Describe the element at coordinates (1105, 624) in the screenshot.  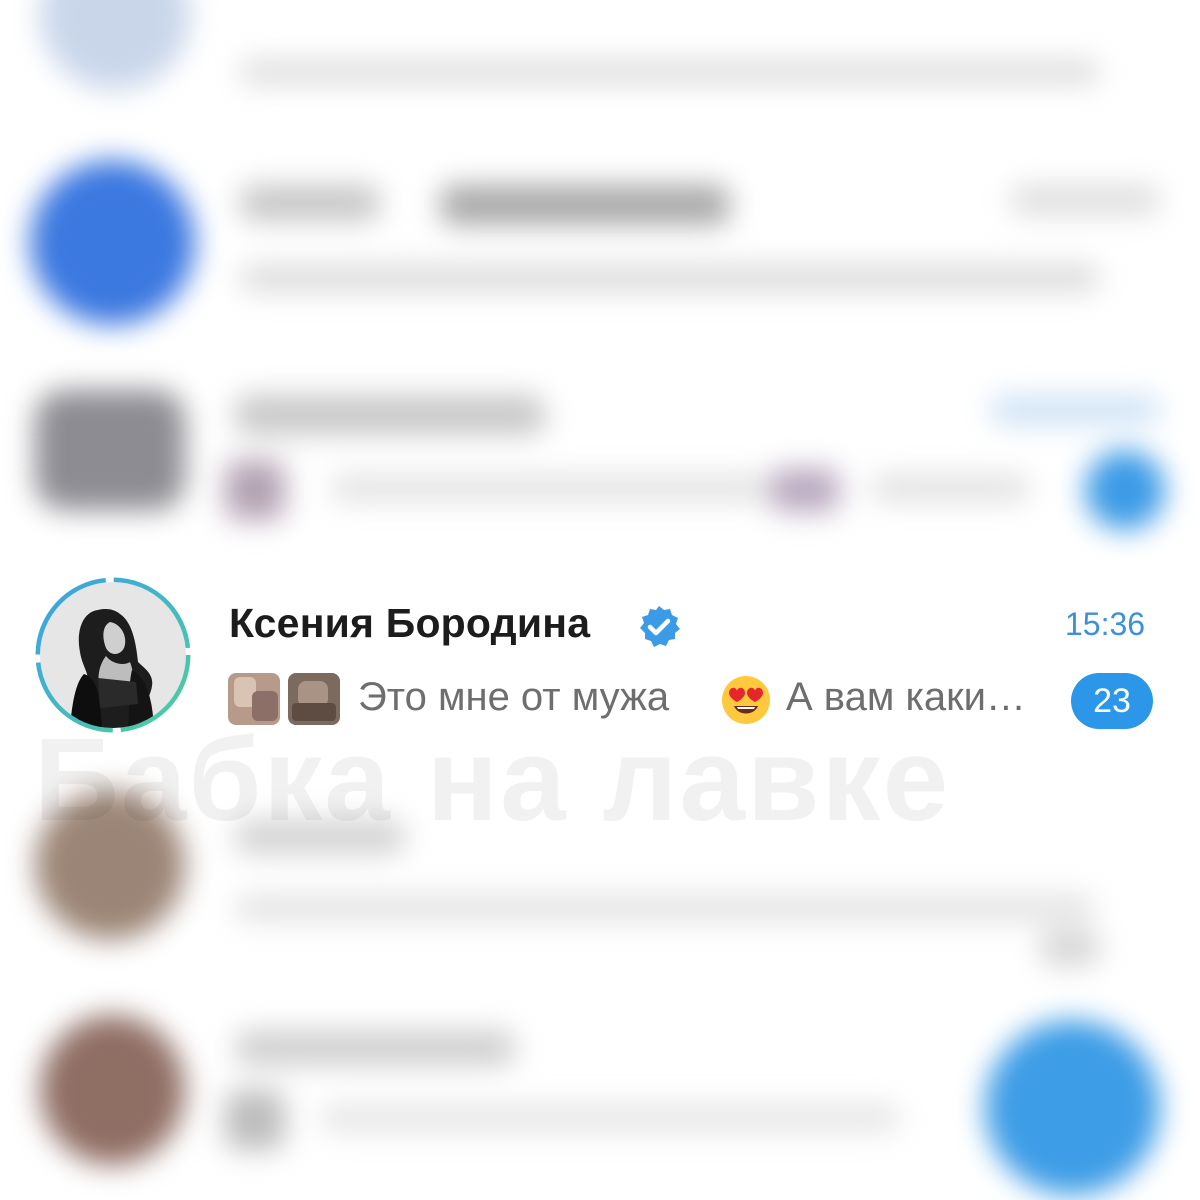
I see `message-time: 15:36` at that location.